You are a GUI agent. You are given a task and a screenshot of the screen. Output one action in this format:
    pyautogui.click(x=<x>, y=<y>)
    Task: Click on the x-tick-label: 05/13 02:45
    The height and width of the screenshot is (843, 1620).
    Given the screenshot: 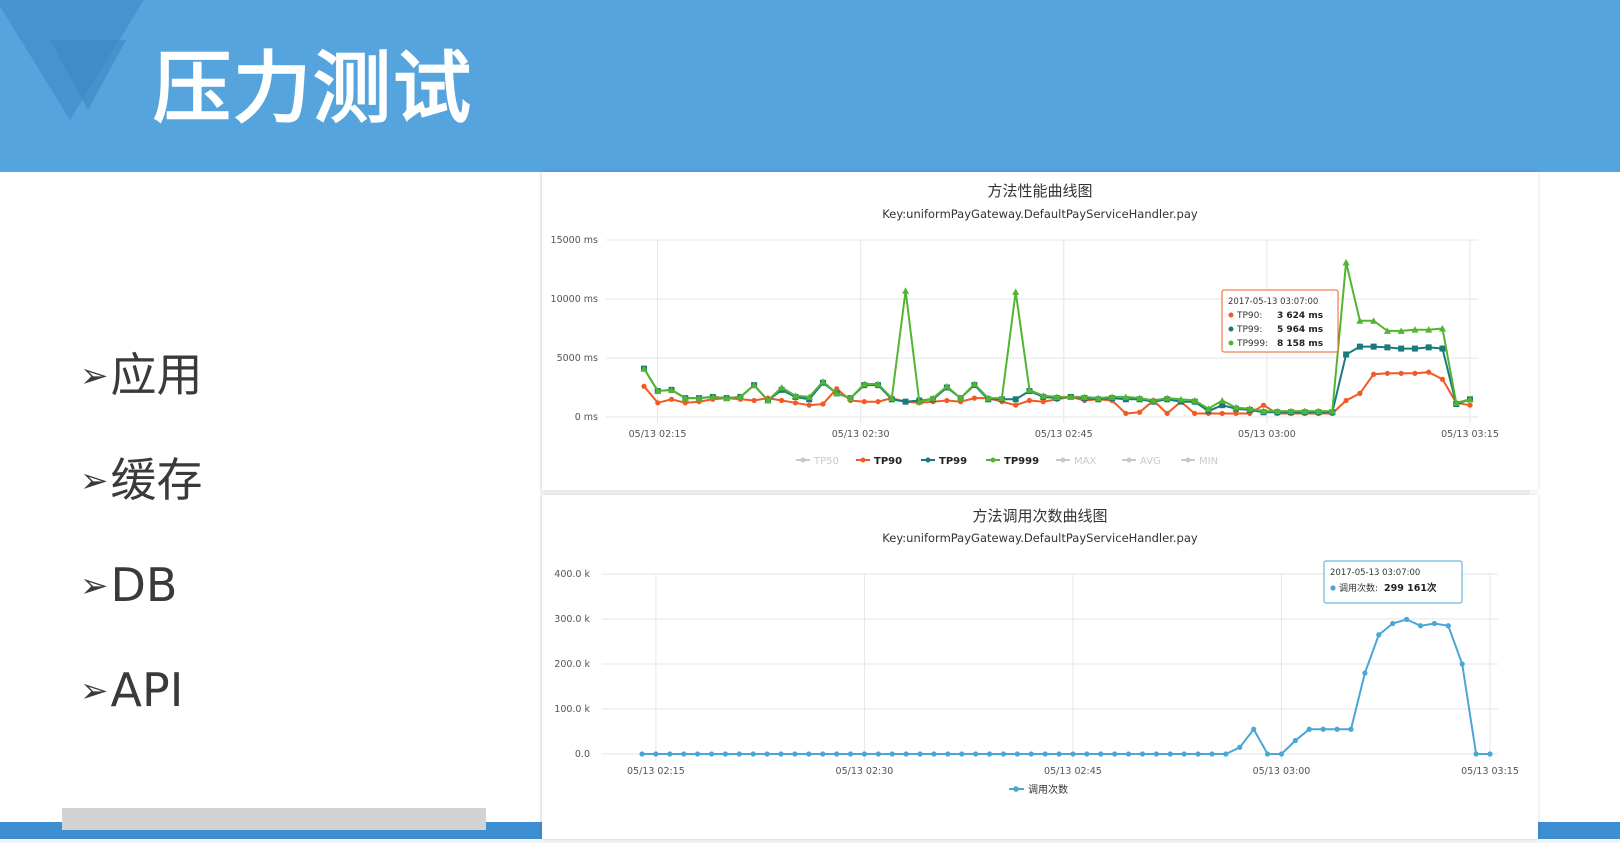 What is the action you would take?
    pyautogui.click(x=1064, y=434)
    